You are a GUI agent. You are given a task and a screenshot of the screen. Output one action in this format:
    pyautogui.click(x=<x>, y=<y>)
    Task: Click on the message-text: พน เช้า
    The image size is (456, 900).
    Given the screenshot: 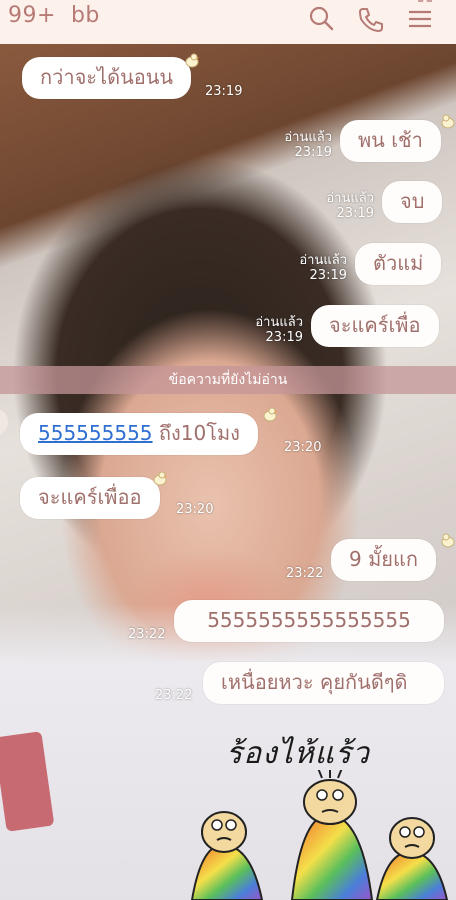 What is the action you would take?
    pyautogui.click(x=390, y=140)
    